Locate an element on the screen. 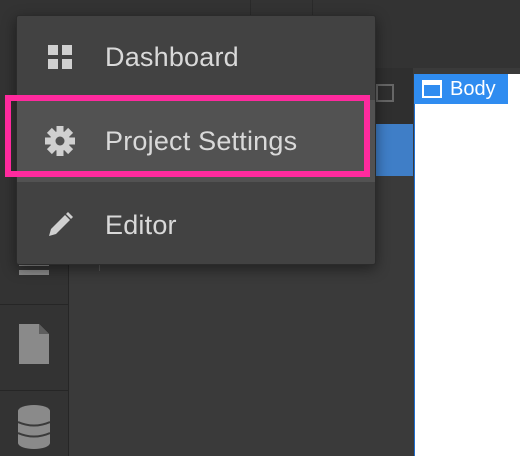 The image size is (520, 456). menu-item-label: Dashboard is located at coordinates (172, 56).